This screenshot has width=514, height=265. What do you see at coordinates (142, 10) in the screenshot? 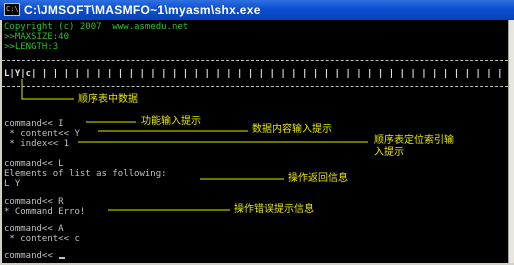
I see `window-title: C:\JMSOFT\MASMFO~1\myasm\shx.exe` at bounding box center [142, 10].